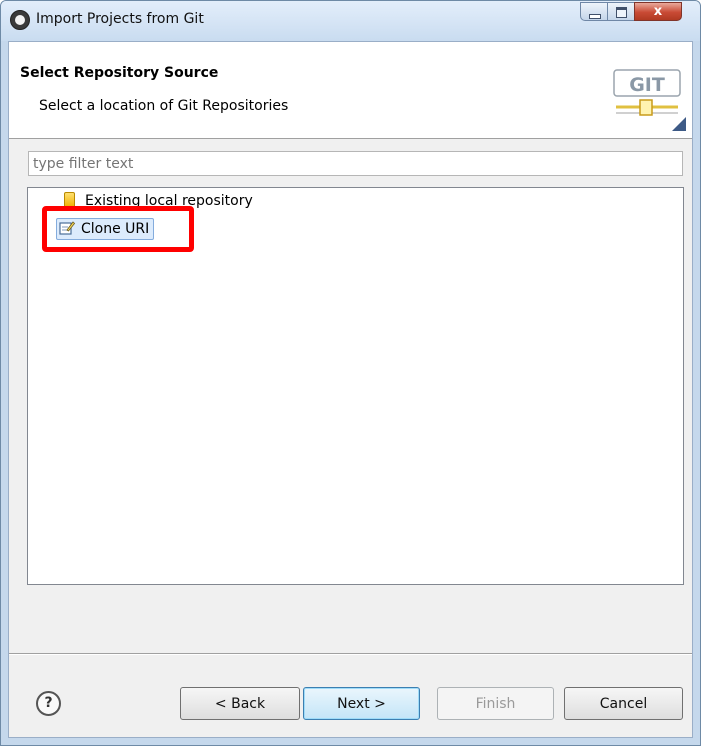  Describe the element at coordinates (20, 20) in the screenshot. I see `eclipse-icon` at that location.